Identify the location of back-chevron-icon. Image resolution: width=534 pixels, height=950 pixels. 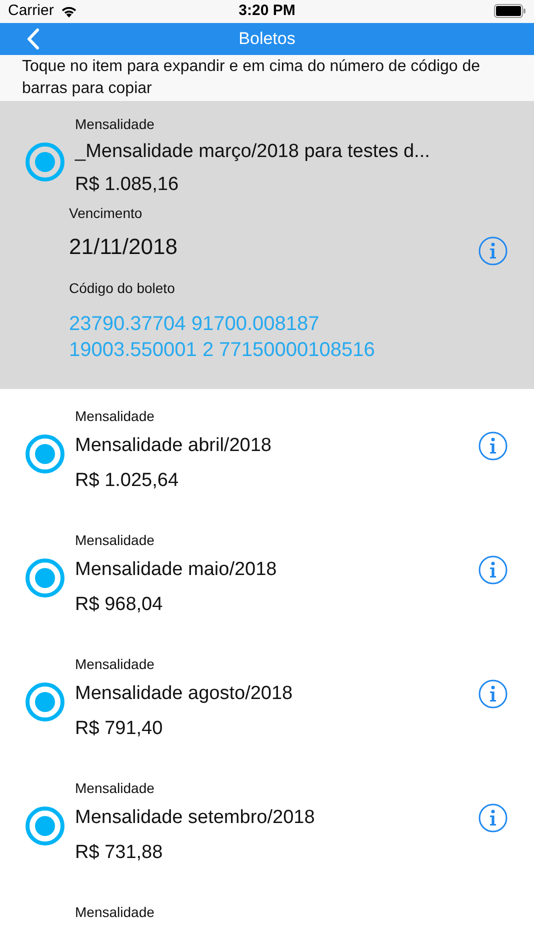
(33, 39).